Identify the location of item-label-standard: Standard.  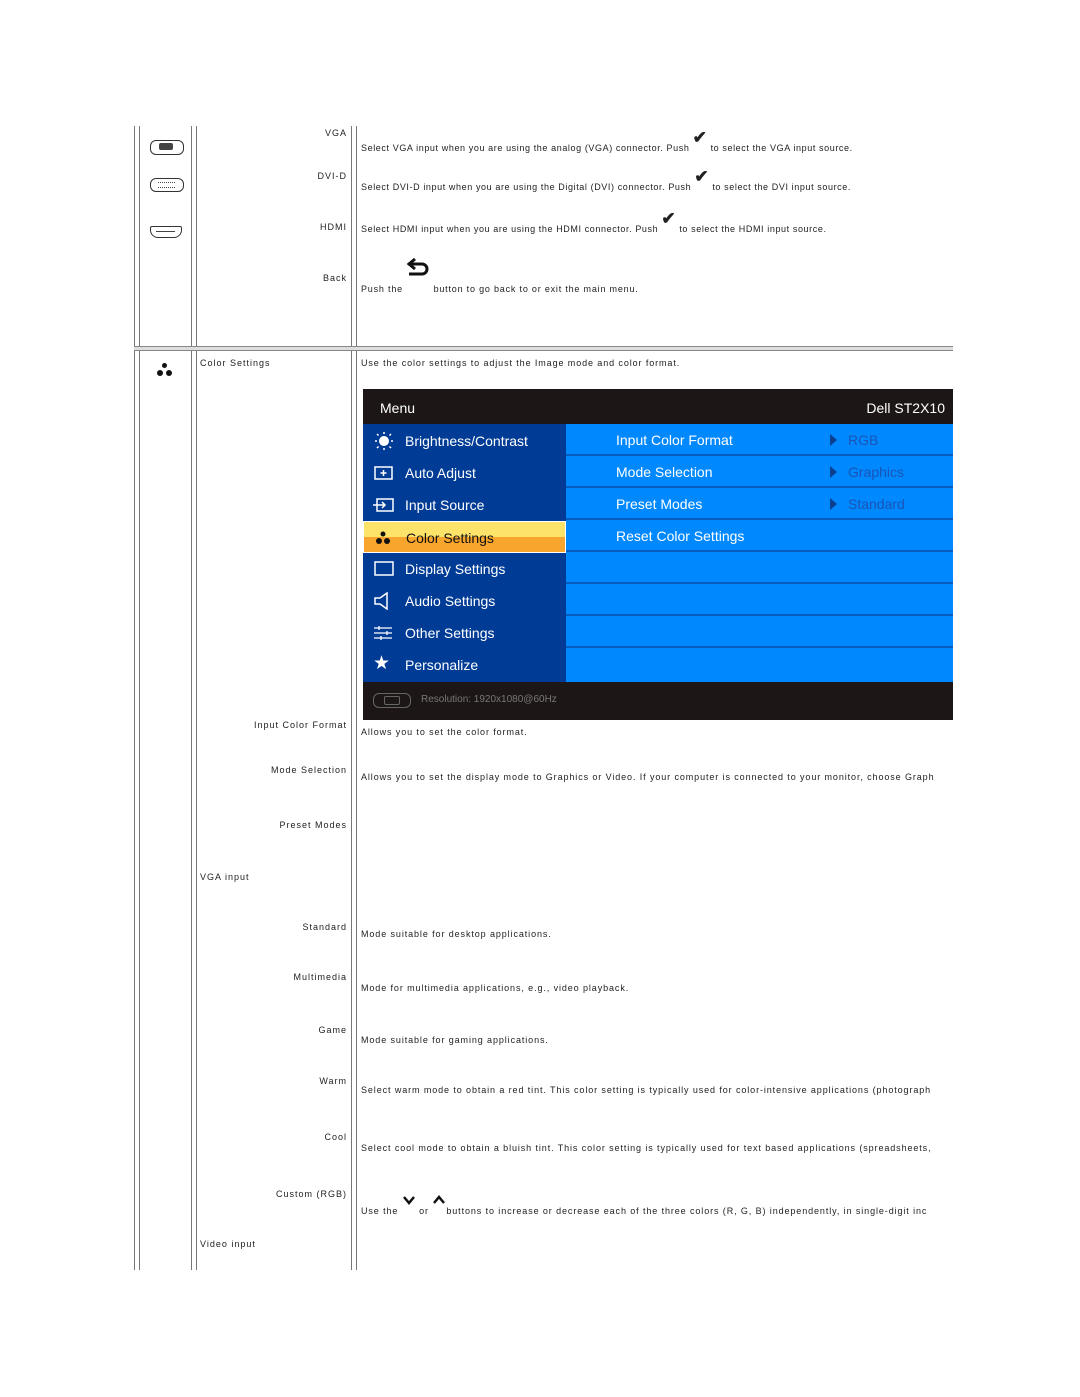
(324, 927).